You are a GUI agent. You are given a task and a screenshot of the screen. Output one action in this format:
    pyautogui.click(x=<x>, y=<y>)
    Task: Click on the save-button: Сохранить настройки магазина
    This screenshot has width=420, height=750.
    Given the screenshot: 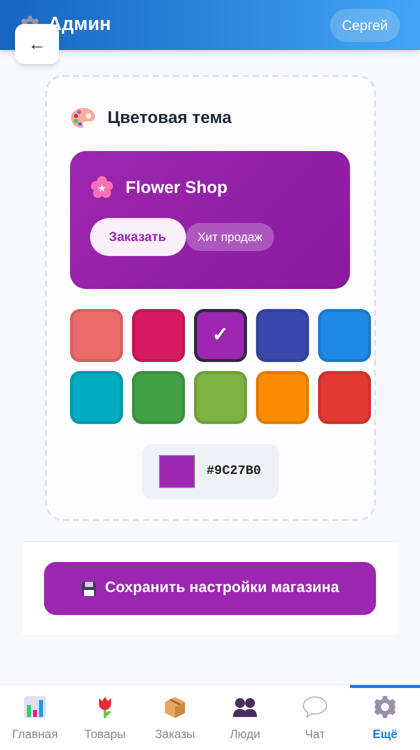 What is the action you would take?
    pyautogui.click(x=210, y=588)
    